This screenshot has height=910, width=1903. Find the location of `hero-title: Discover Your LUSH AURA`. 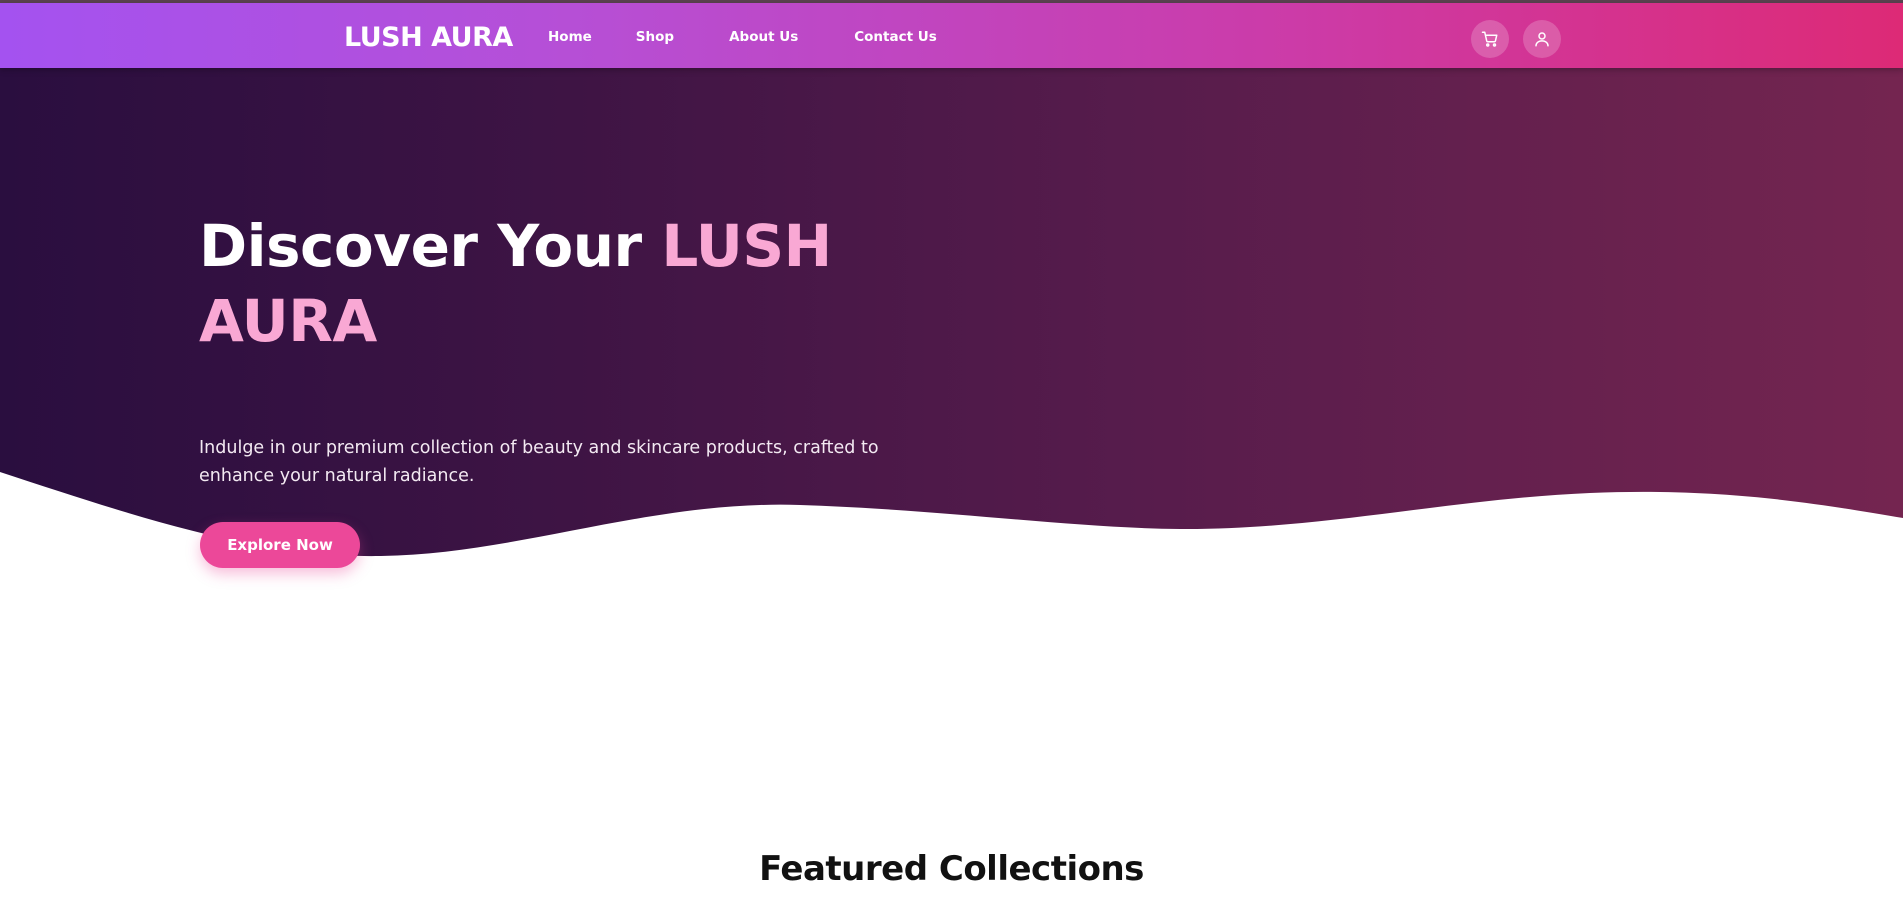

hero-title: Discover Your LUSH AURA is located at coordinates (549, 284).